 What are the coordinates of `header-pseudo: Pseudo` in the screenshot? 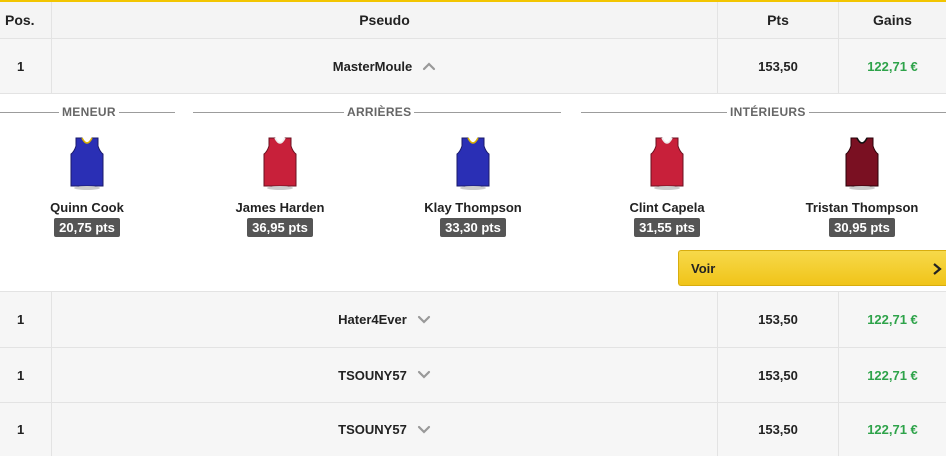 It's located at (385, 20).